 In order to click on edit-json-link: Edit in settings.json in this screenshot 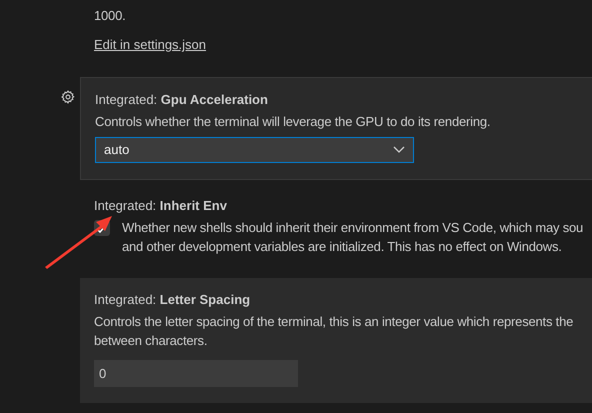, I will do `click(150, 44)`.